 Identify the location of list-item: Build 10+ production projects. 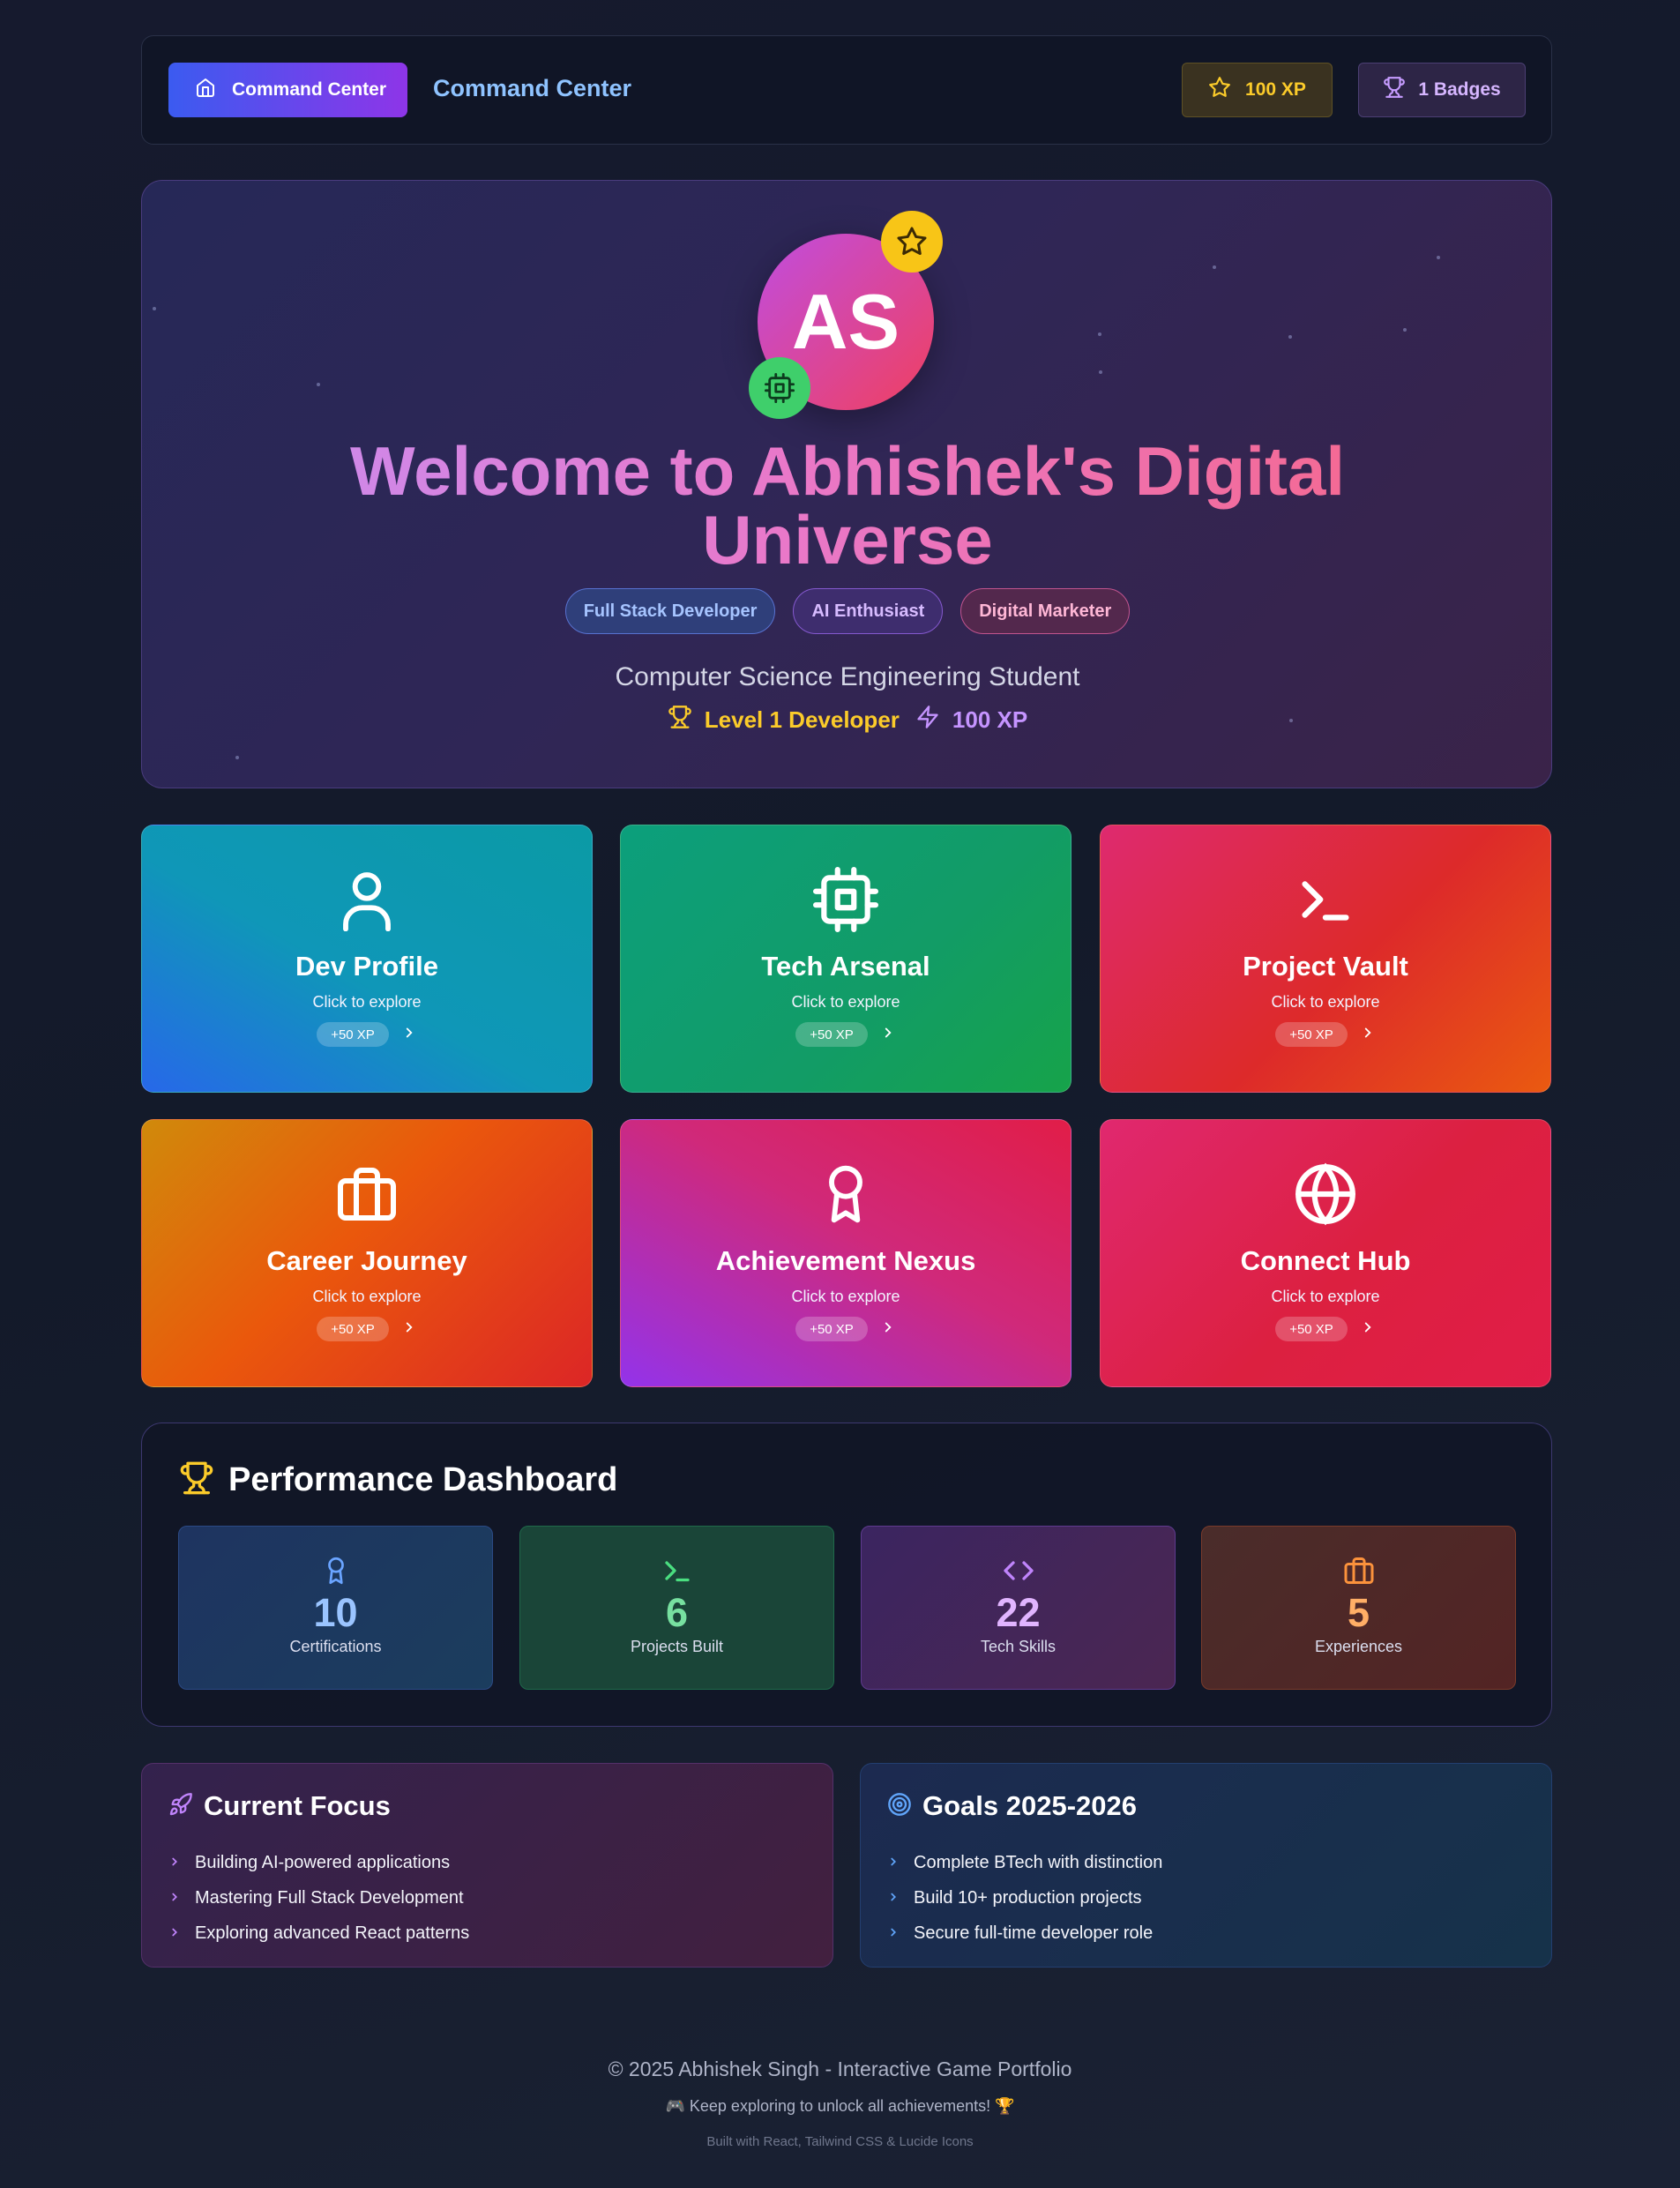
(1024, 1897).